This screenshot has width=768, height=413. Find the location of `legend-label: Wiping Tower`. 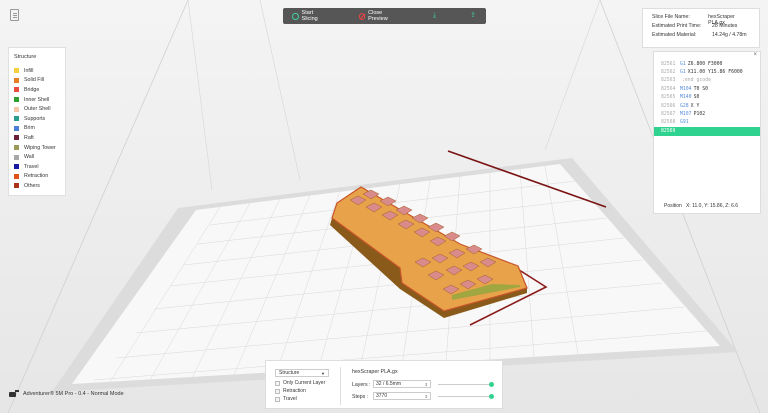

legend-label: Wiping Tower is located at coordinates (40, 147).